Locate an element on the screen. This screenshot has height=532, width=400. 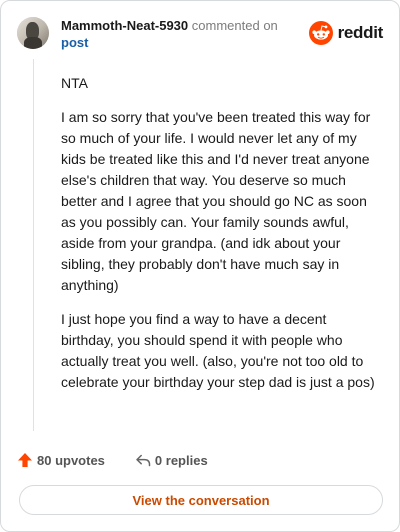
action-text: commented on is located at coordinates (234, 25).